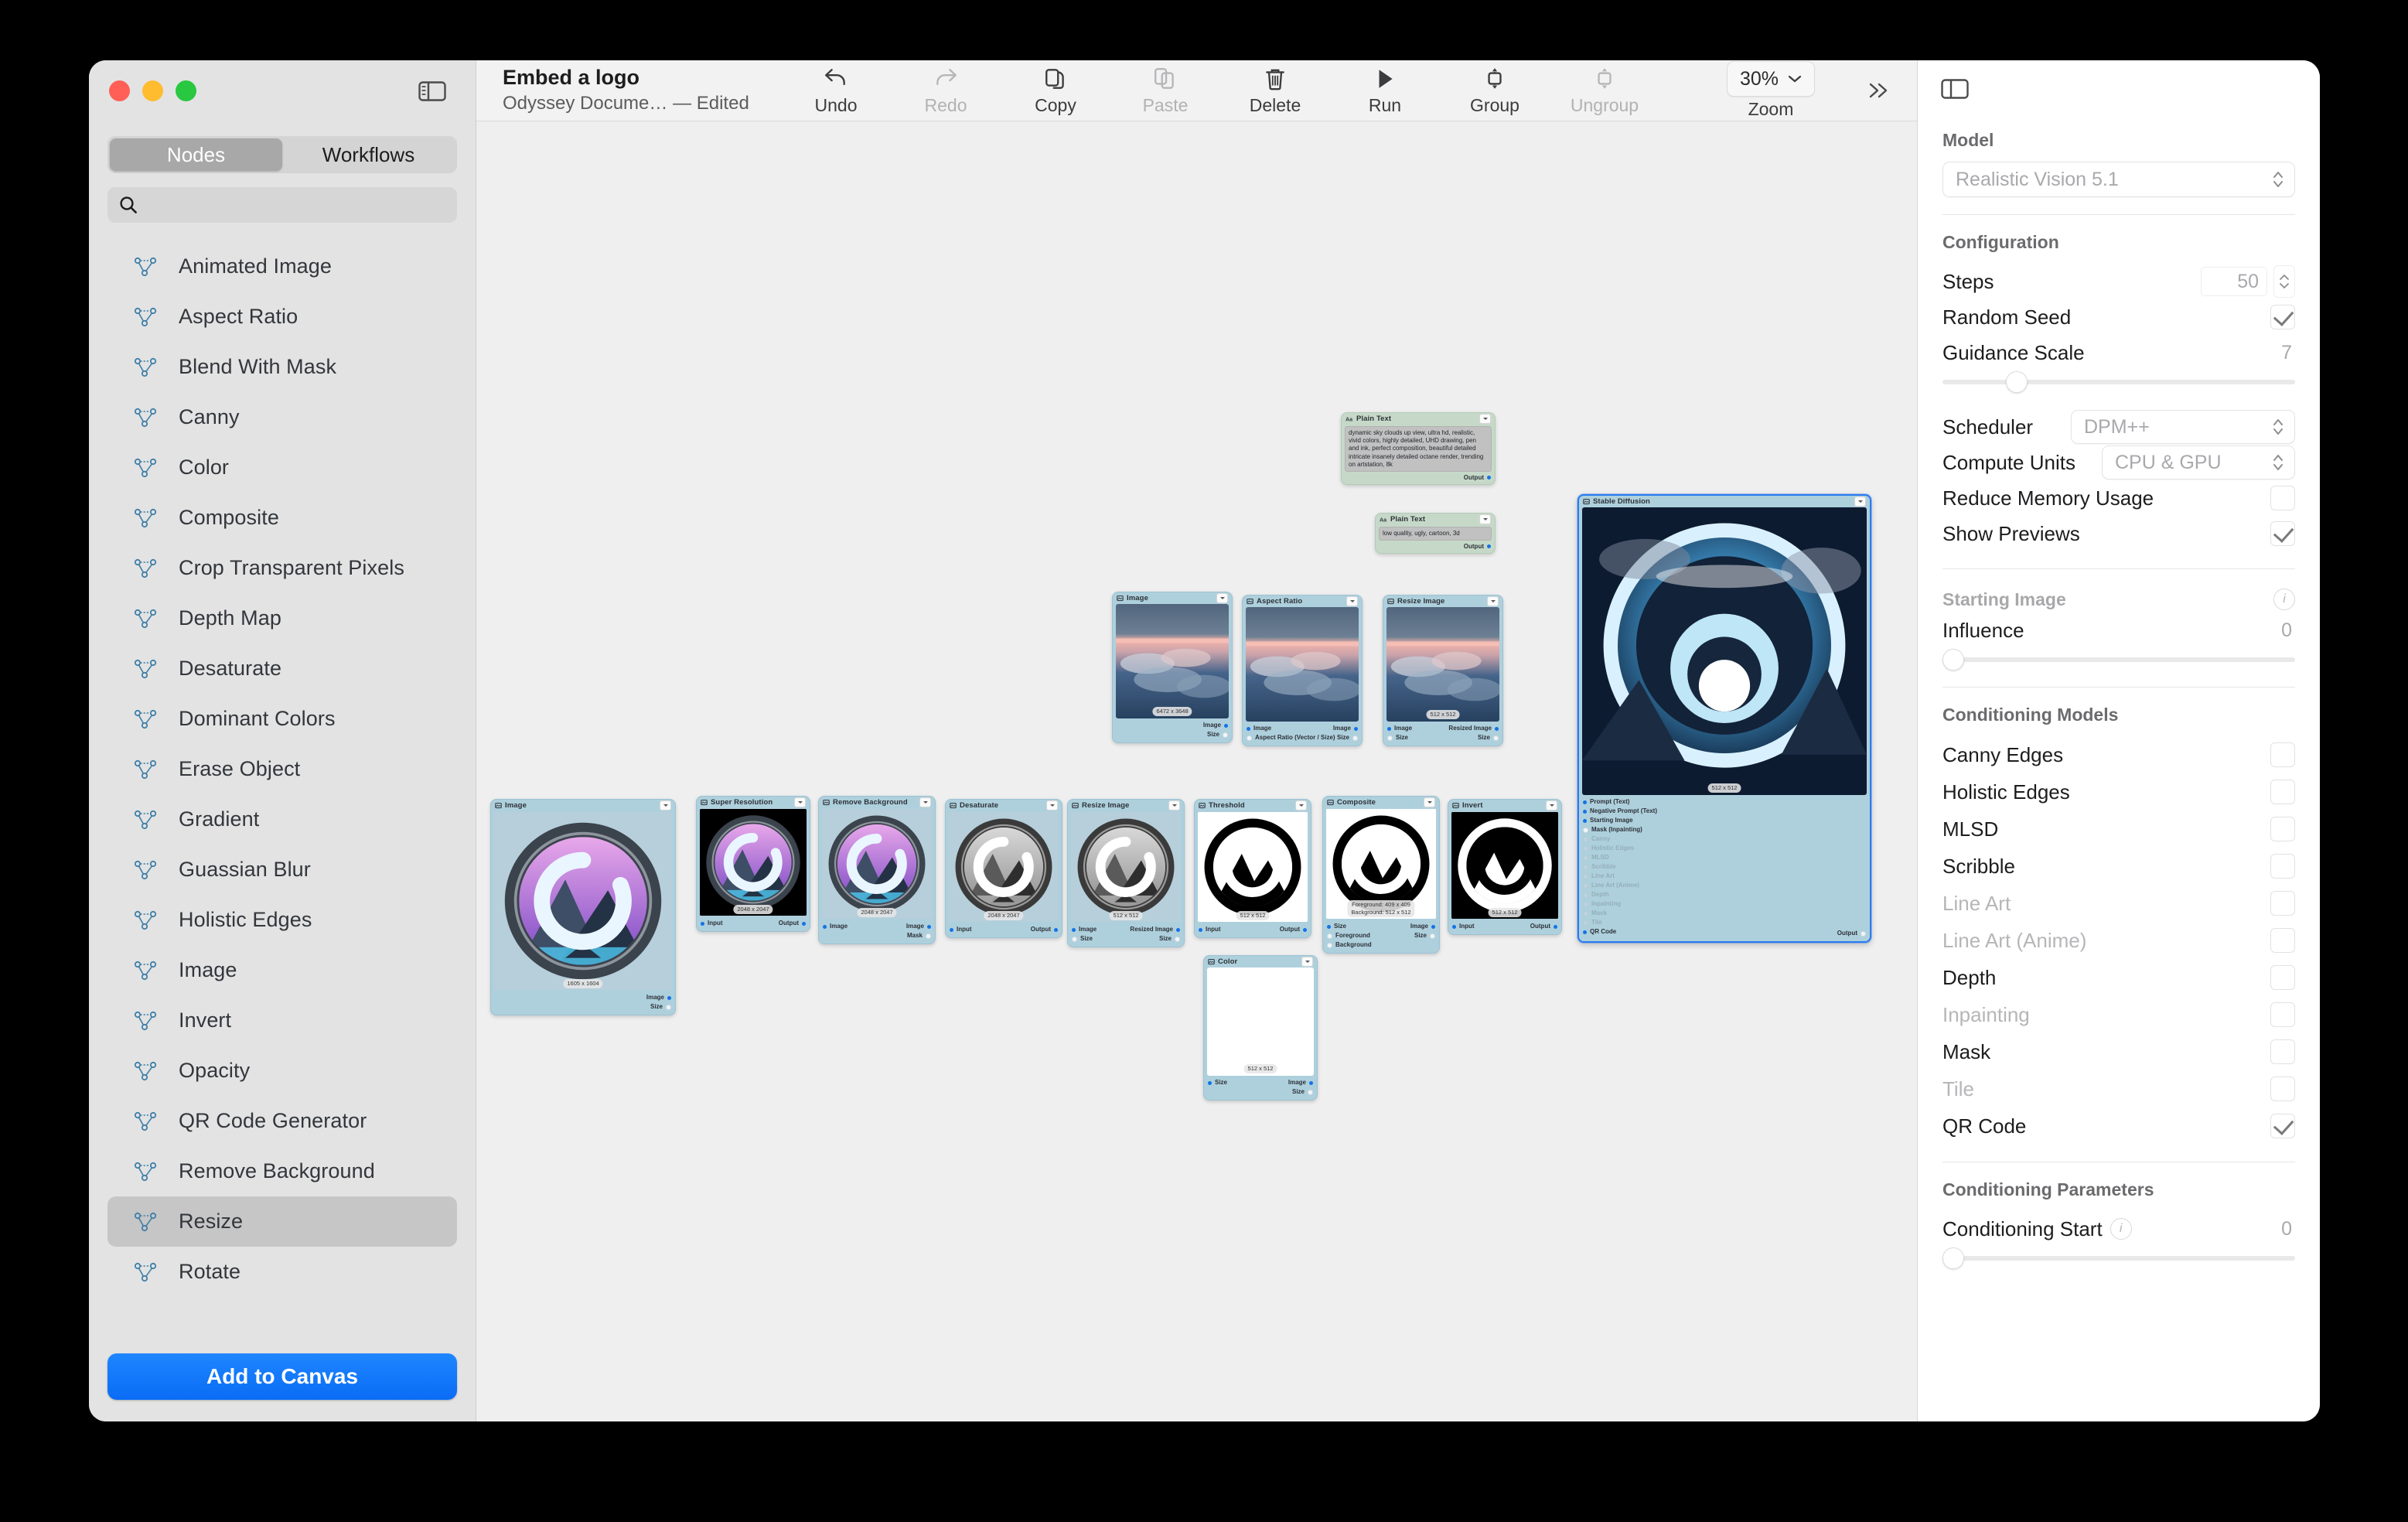 This screenshot has width=2408, height=1522. What do you see at coordinates (1504, 805) in the screenshot?
I see `node-header: Invert` at bounding box center [1504, 805].